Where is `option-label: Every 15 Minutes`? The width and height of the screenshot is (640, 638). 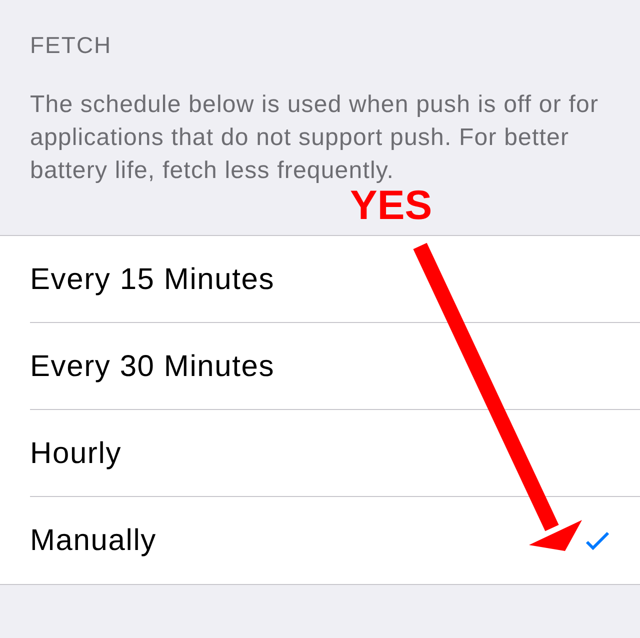 option-label: Every 15 Minutes is located at coordinates (152, 279).